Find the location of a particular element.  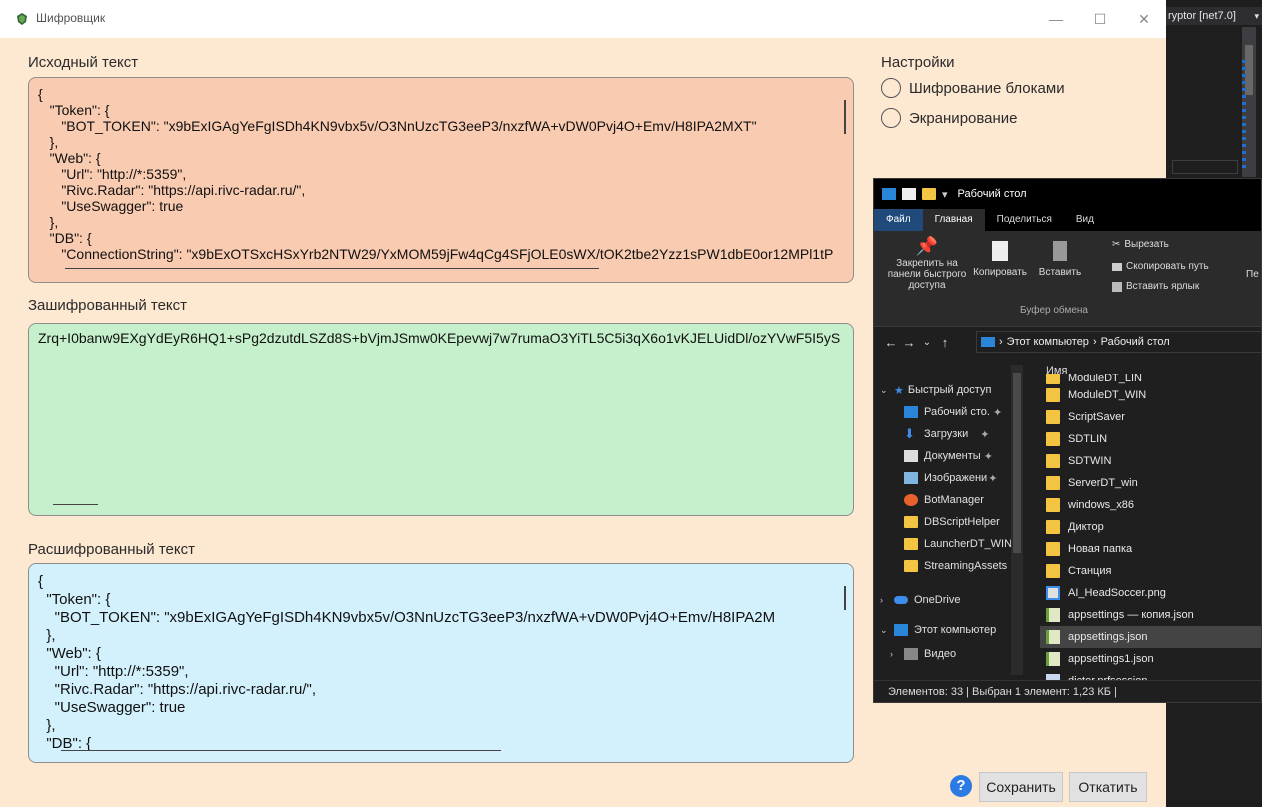

encrypted-label: Зашифрованный текст is located at coordinates (108, 305).